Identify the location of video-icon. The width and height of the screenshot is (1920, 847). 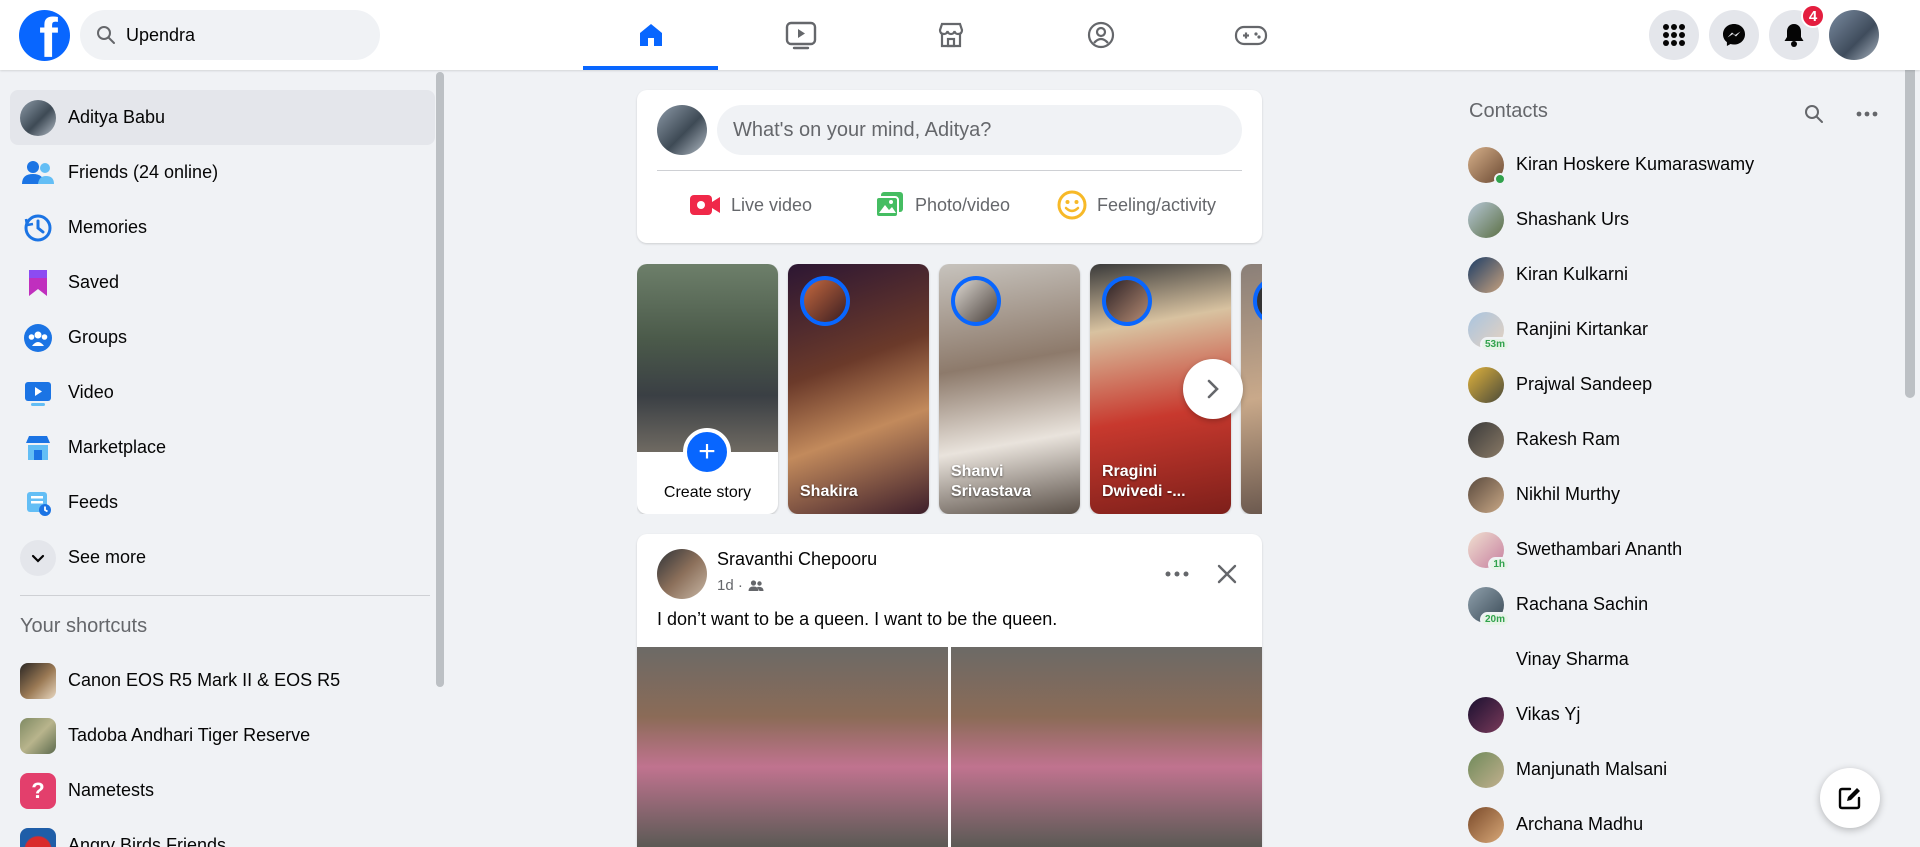
(38, 393).